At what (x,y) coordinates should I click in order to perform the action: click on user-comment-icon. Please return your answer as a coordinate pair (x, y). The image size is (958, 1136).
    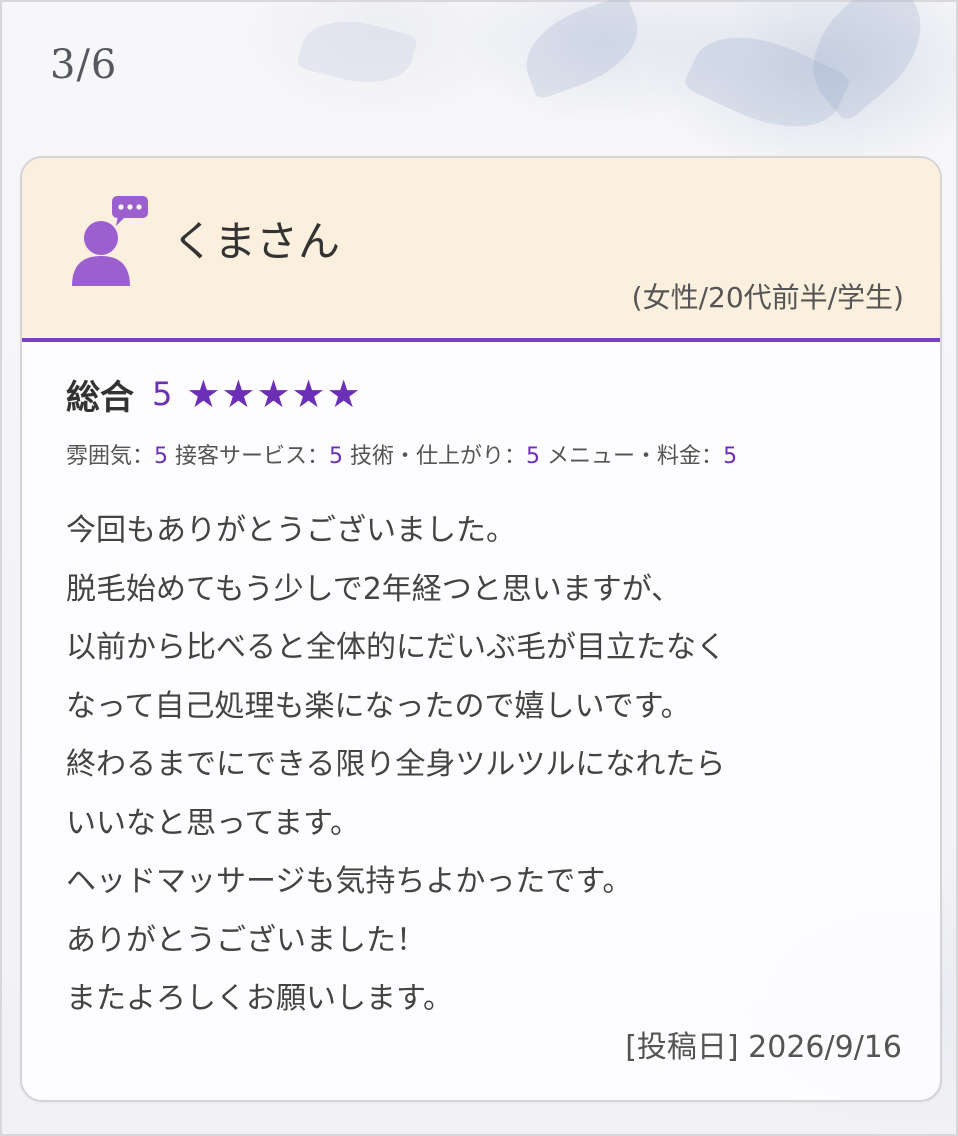
    Looking at the image, I should click on (110, 241).